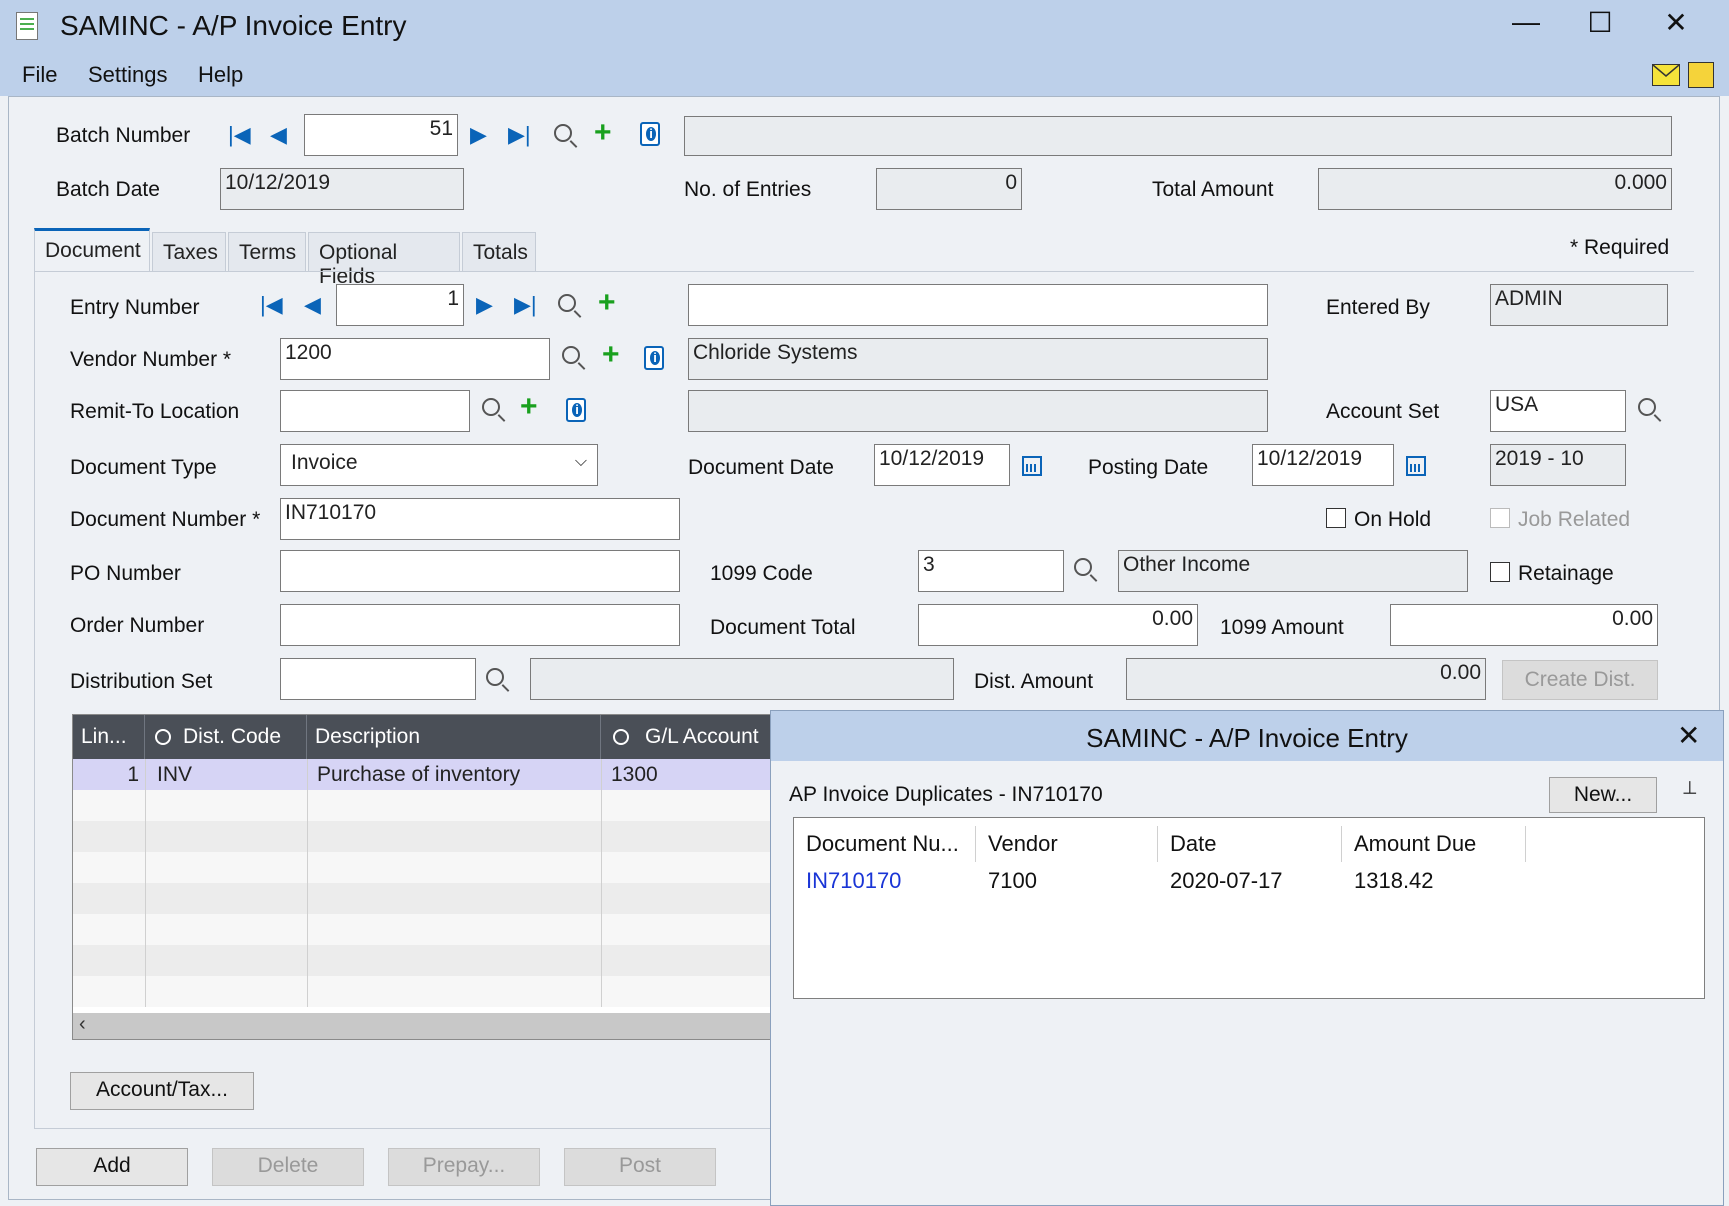  Describe the element at coordinates (1526, 22) in the screenshot. I see `minimize-button: —` at that location.